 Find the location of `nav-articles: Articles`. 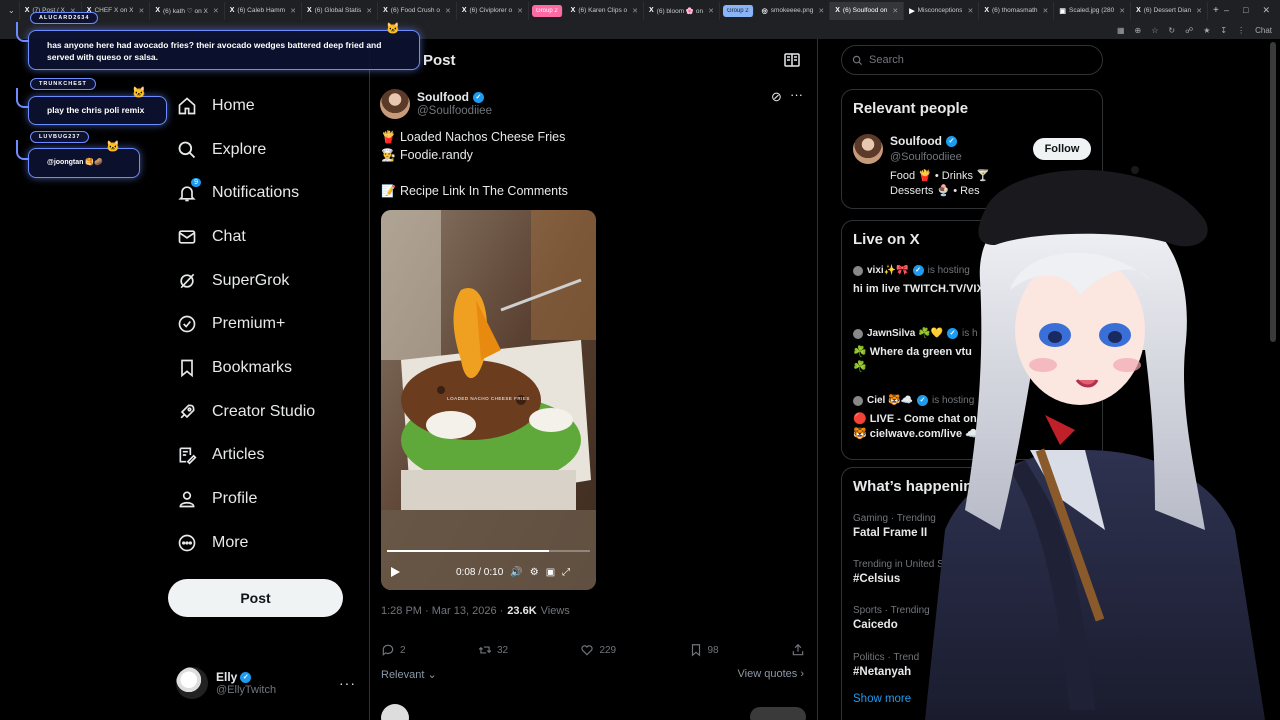

nav-articles: Articles is located at coordinates (263, 456).